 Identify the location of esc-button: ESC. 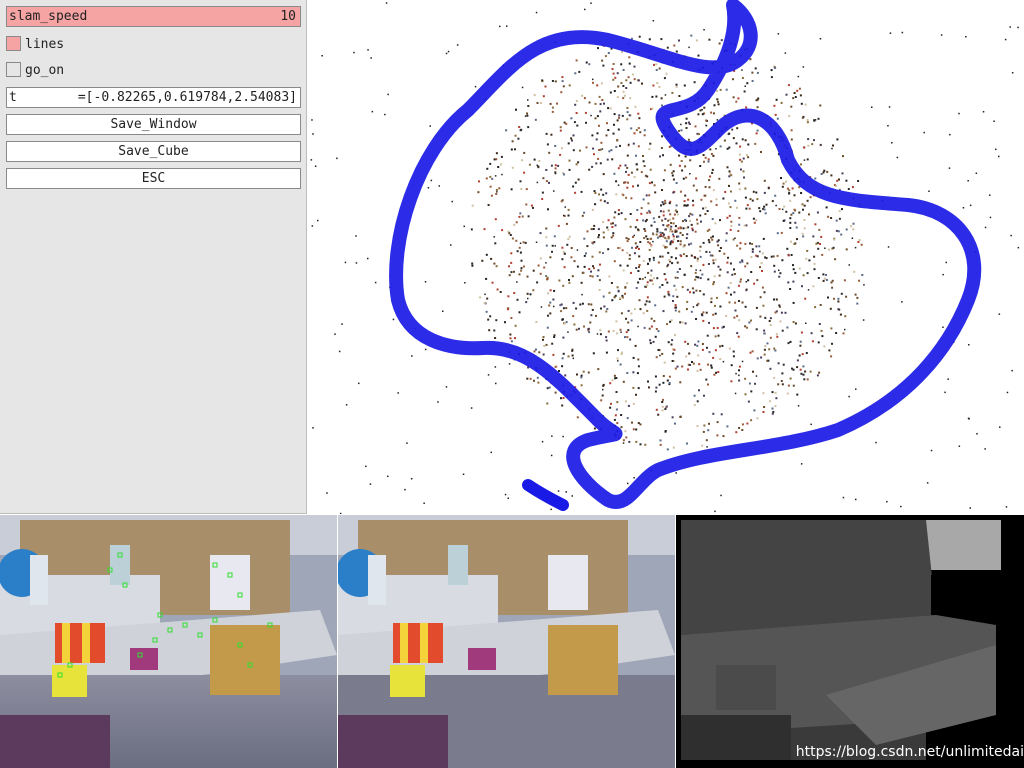
(153, 178).